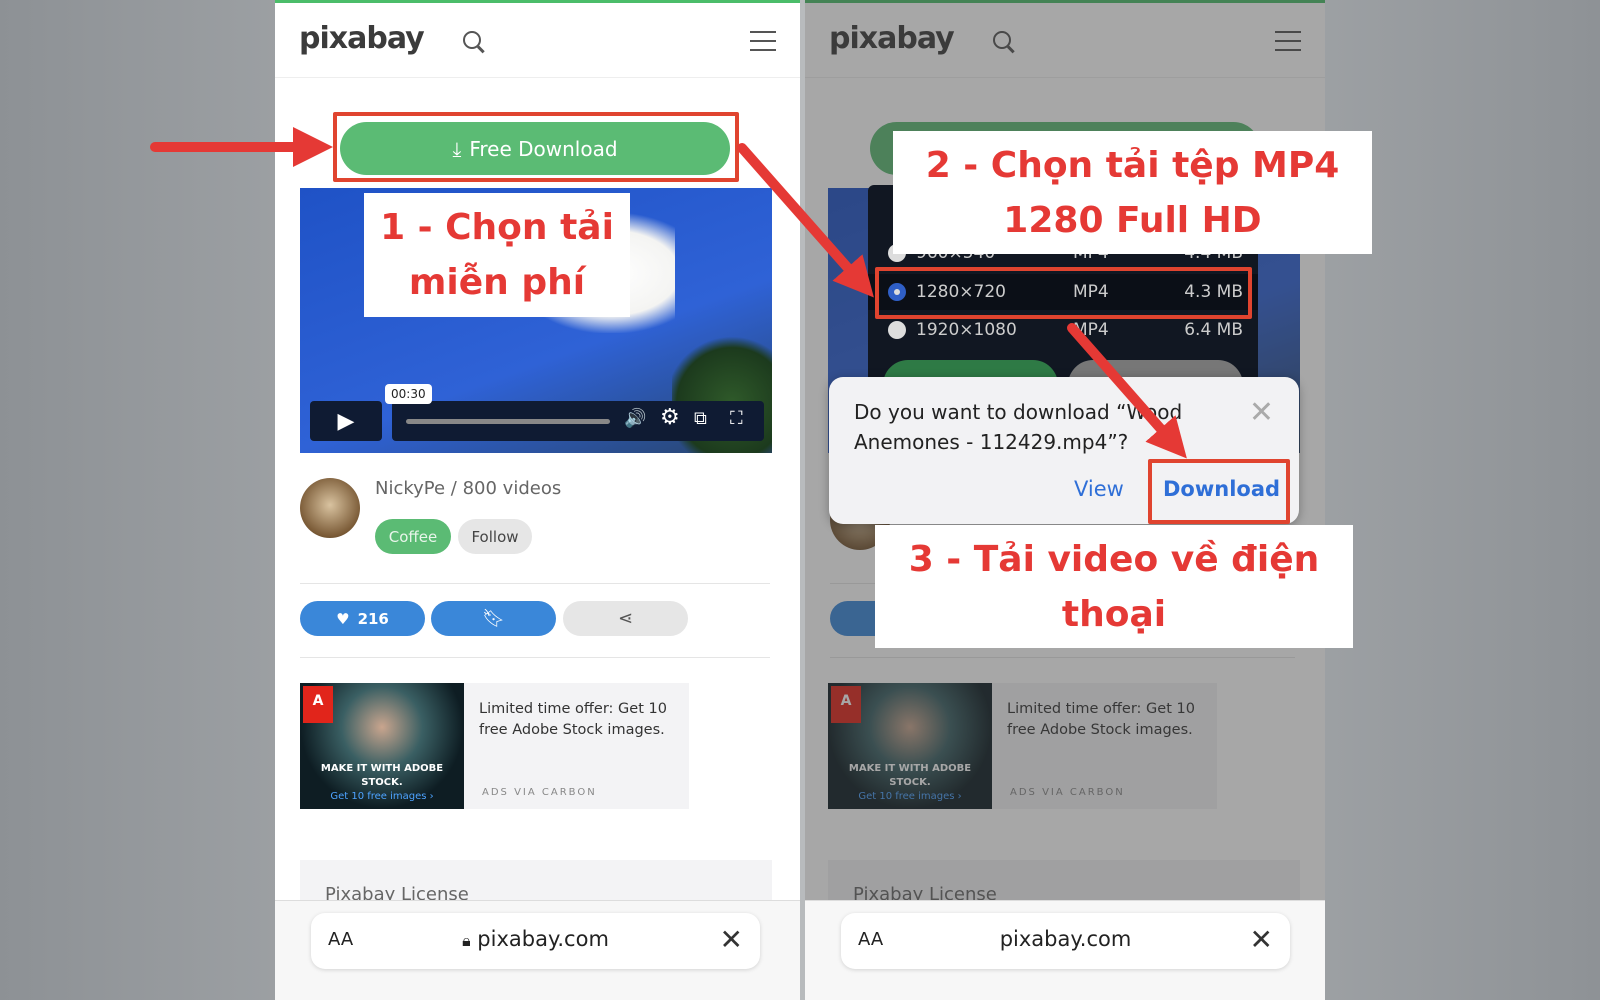  Describe the element at coordinates (1127, 391) in the screenshot. I see `arrow-step3` at that location.